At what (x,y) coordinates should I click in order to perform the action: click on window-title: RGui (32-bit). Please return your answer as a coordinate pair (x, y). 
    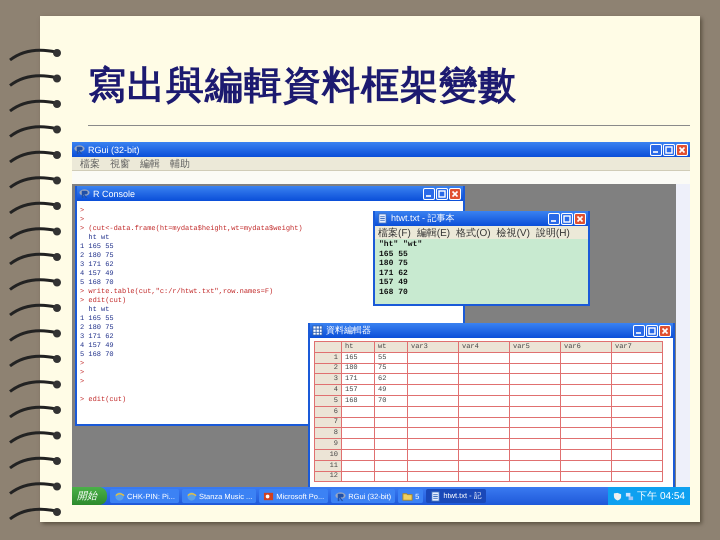
    Looking at the image, I should click on (114, 149).